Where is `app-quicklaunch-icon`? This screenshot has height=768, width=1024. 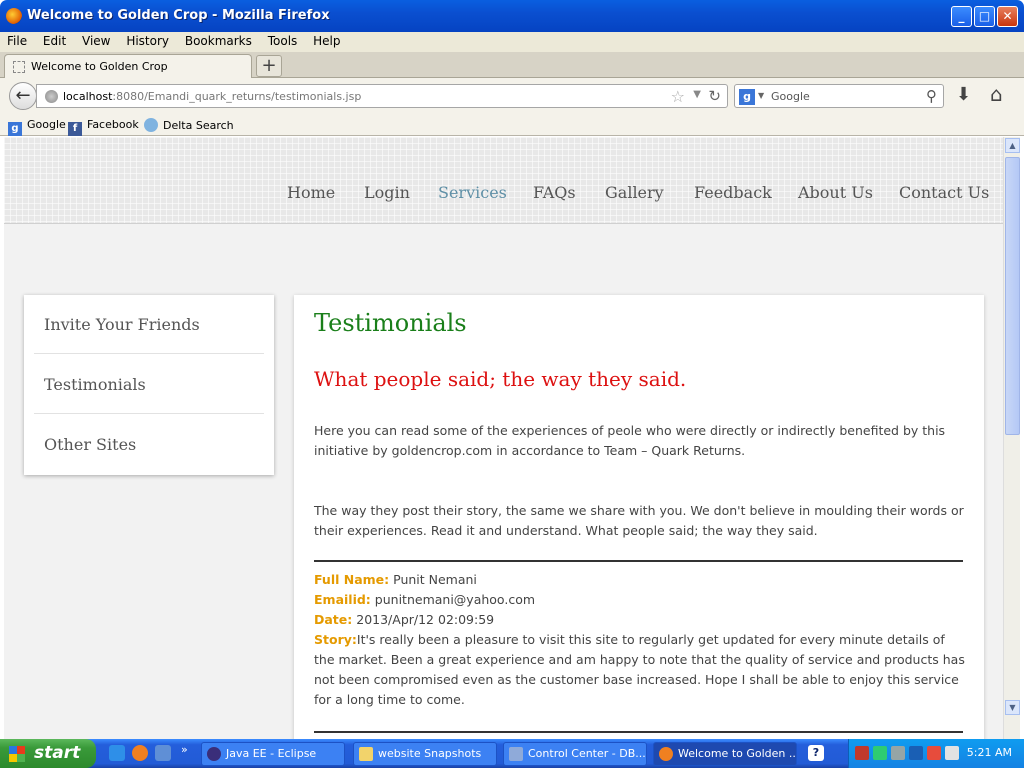 app-quicklaunch-icon is located at coordinates (163, 753).